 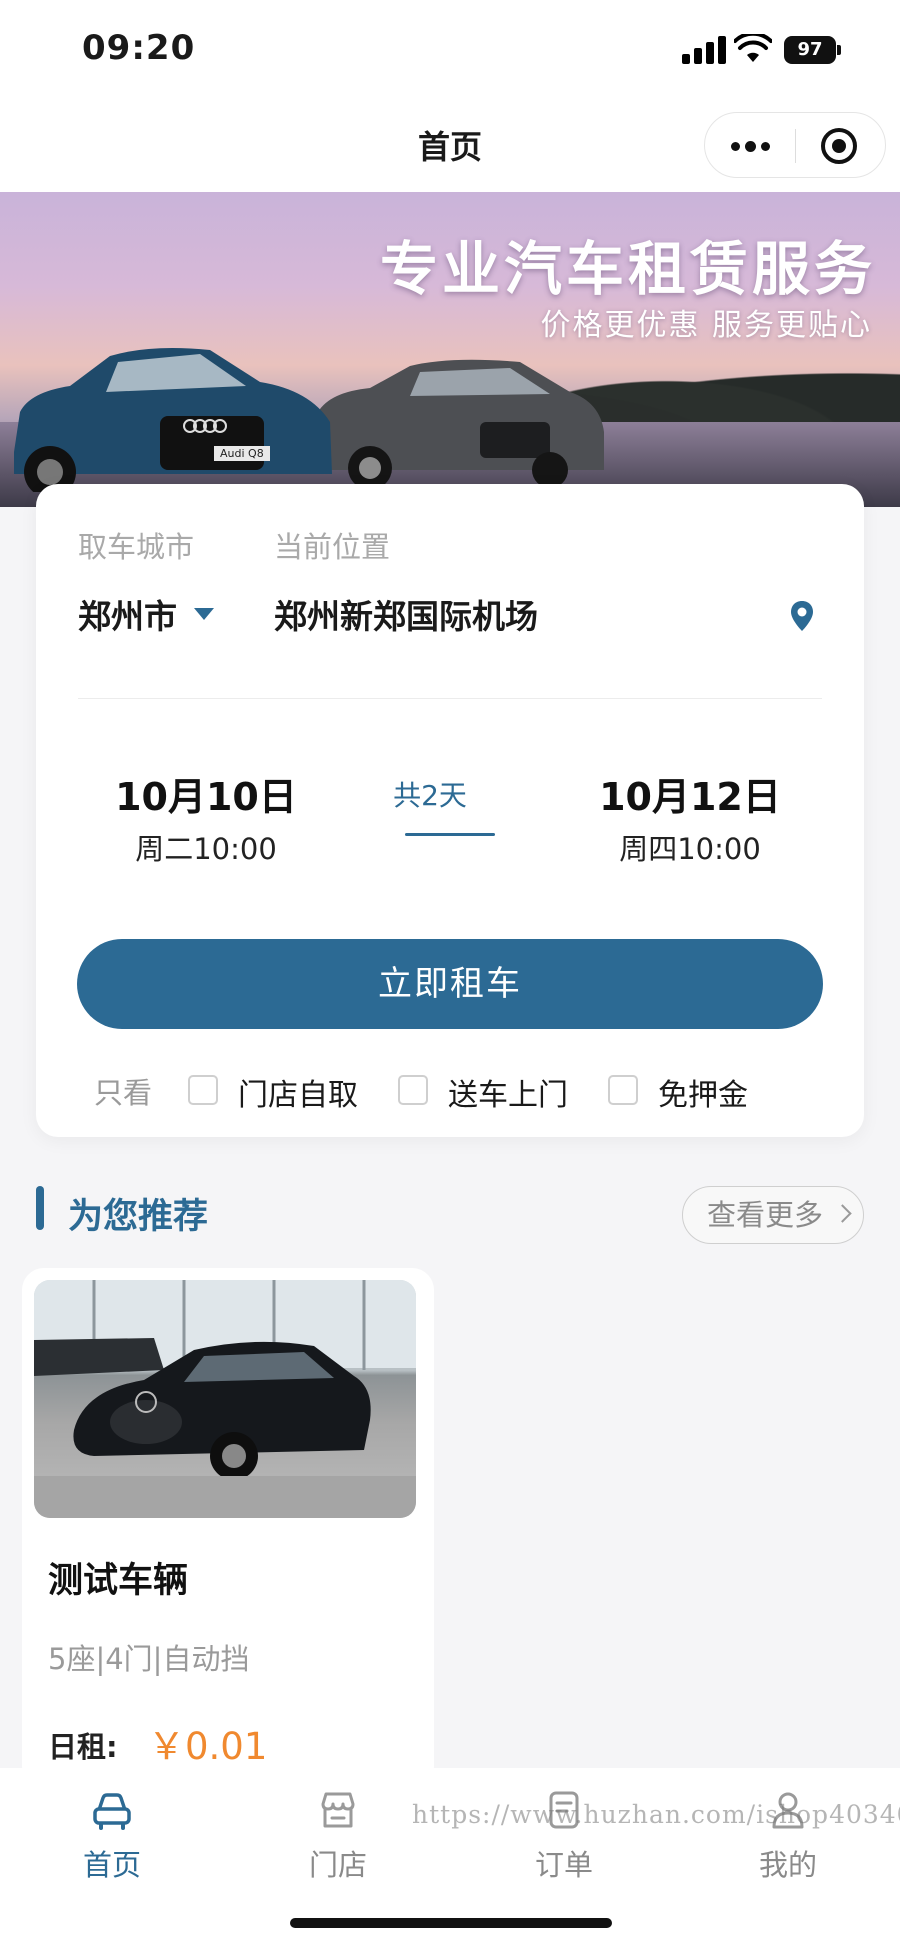 I want to click on nav-bar: 首页, so click(x=450, y=146).